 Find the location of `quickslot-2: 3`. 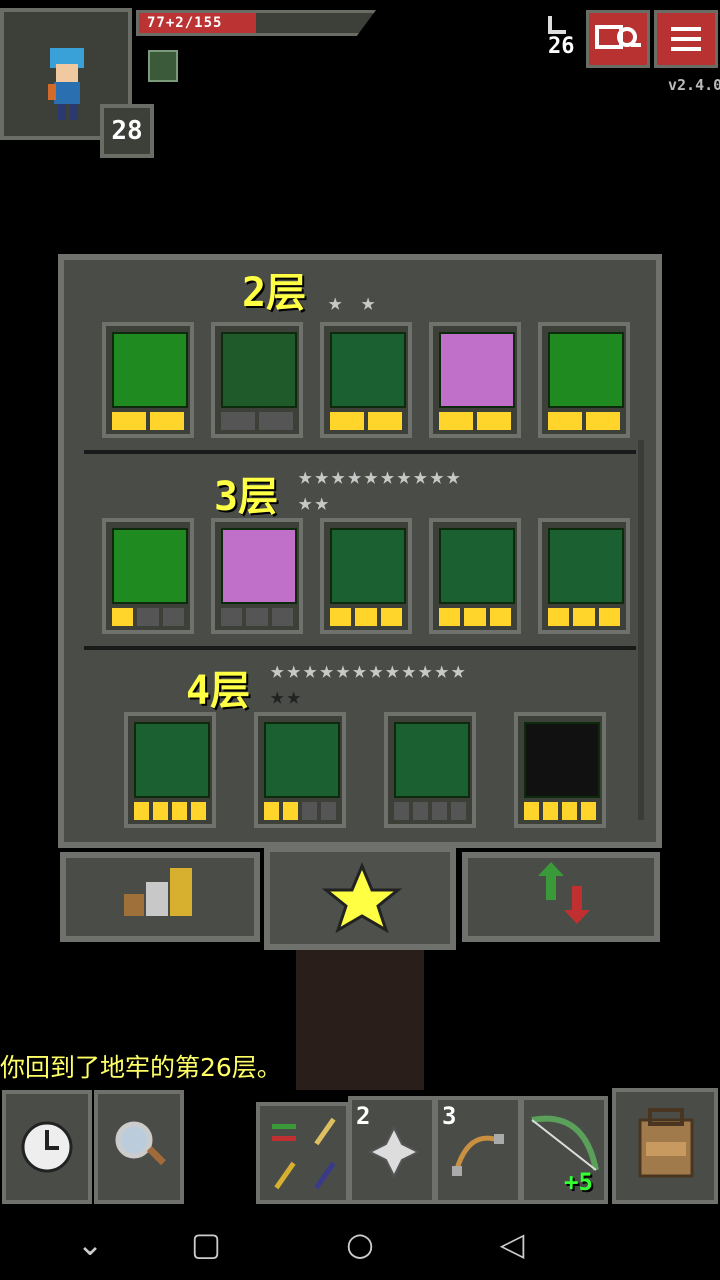

quickslot-2: 3 is located at coordinates (478, 1150).